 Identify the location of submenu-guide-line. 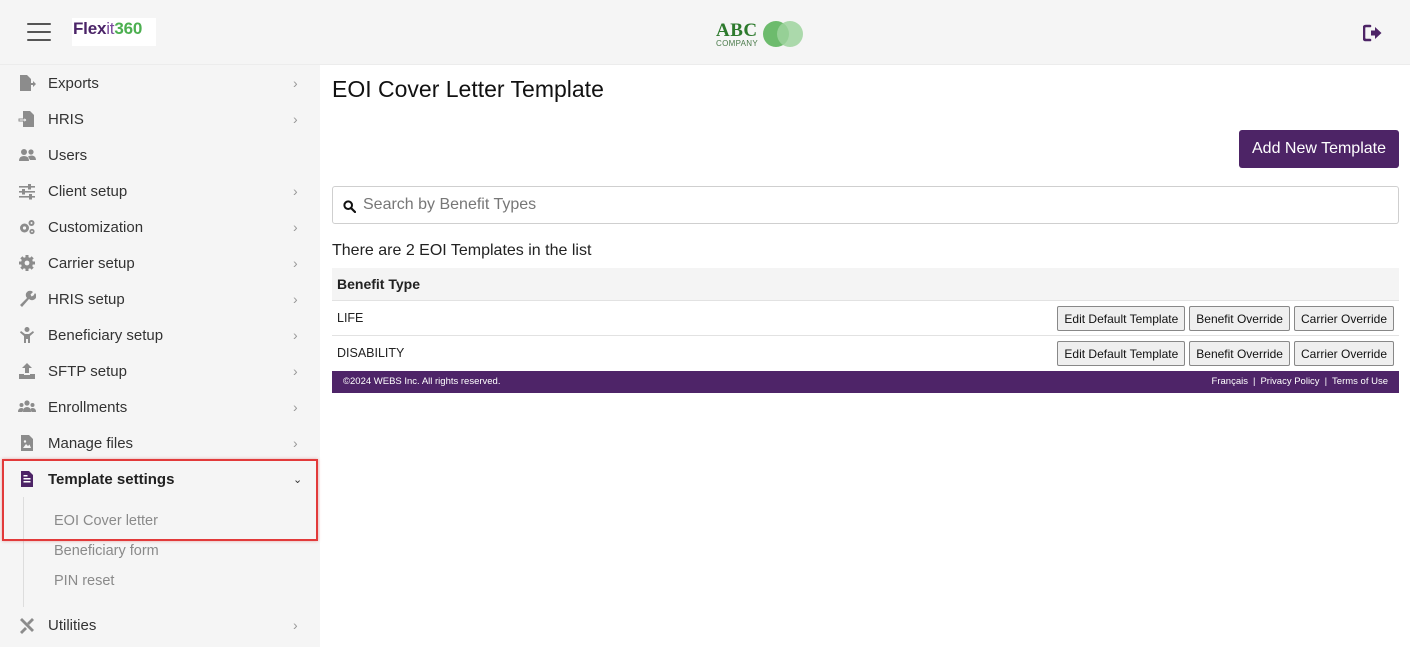
(23, 552).